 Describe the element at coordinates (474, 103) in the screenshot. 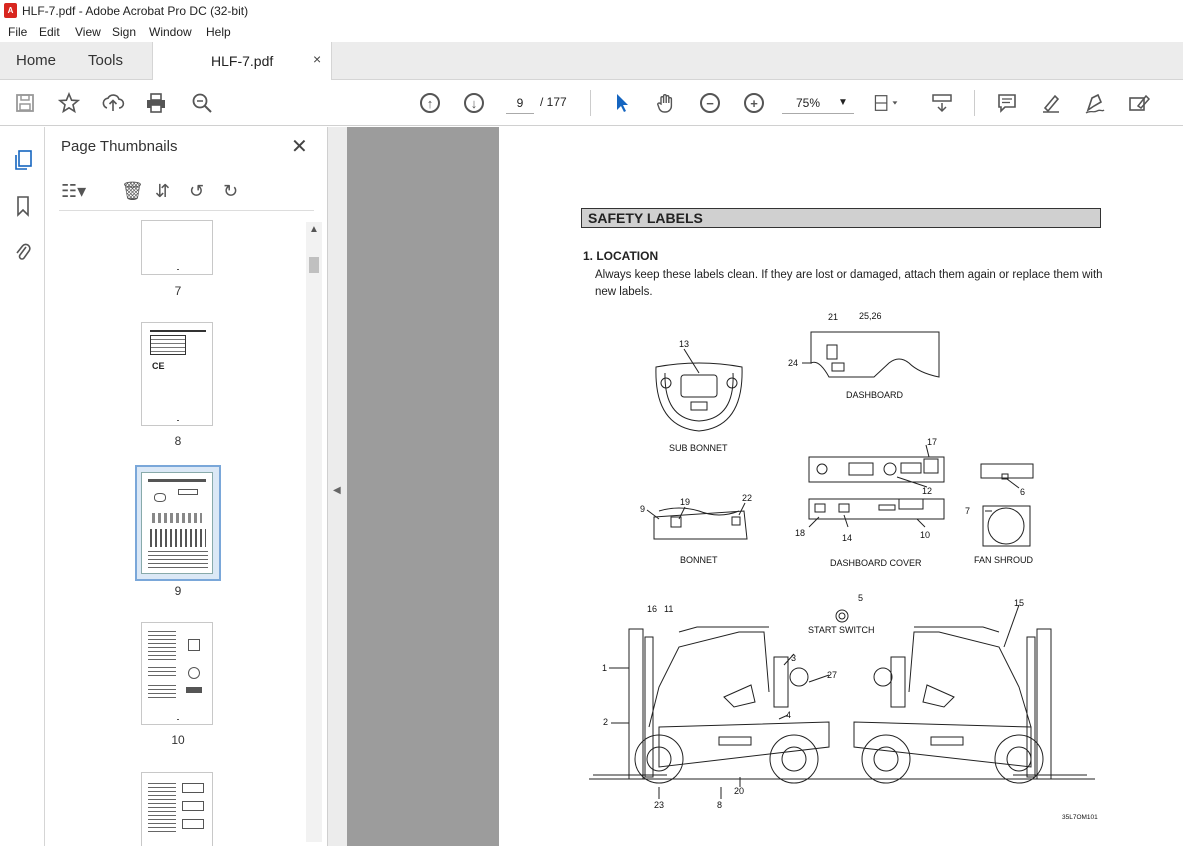

I see `next-page-icon: ↓` at that location.